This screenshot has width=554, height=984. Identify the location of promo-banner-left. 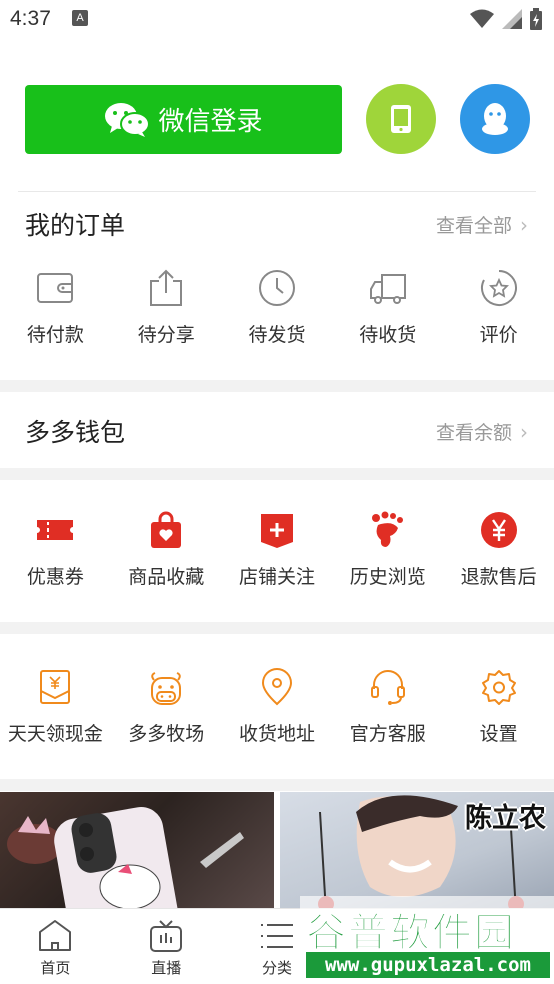
(137, 852).